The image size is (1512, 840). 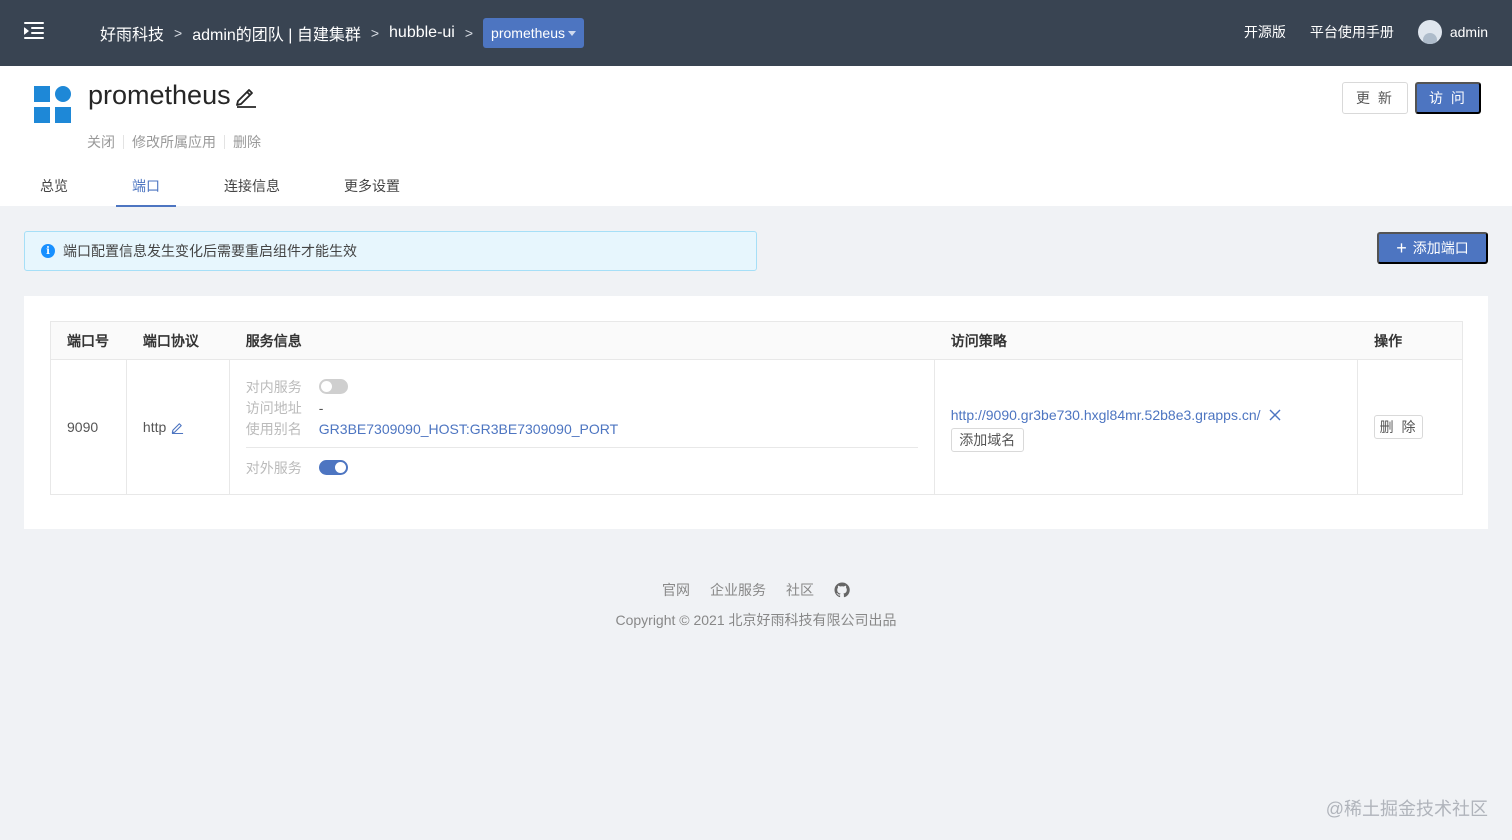 What do you see at coordinates (34, 31) in the screenshot?
I see `menu-toggle-icon` at bounding box center [34, 31].